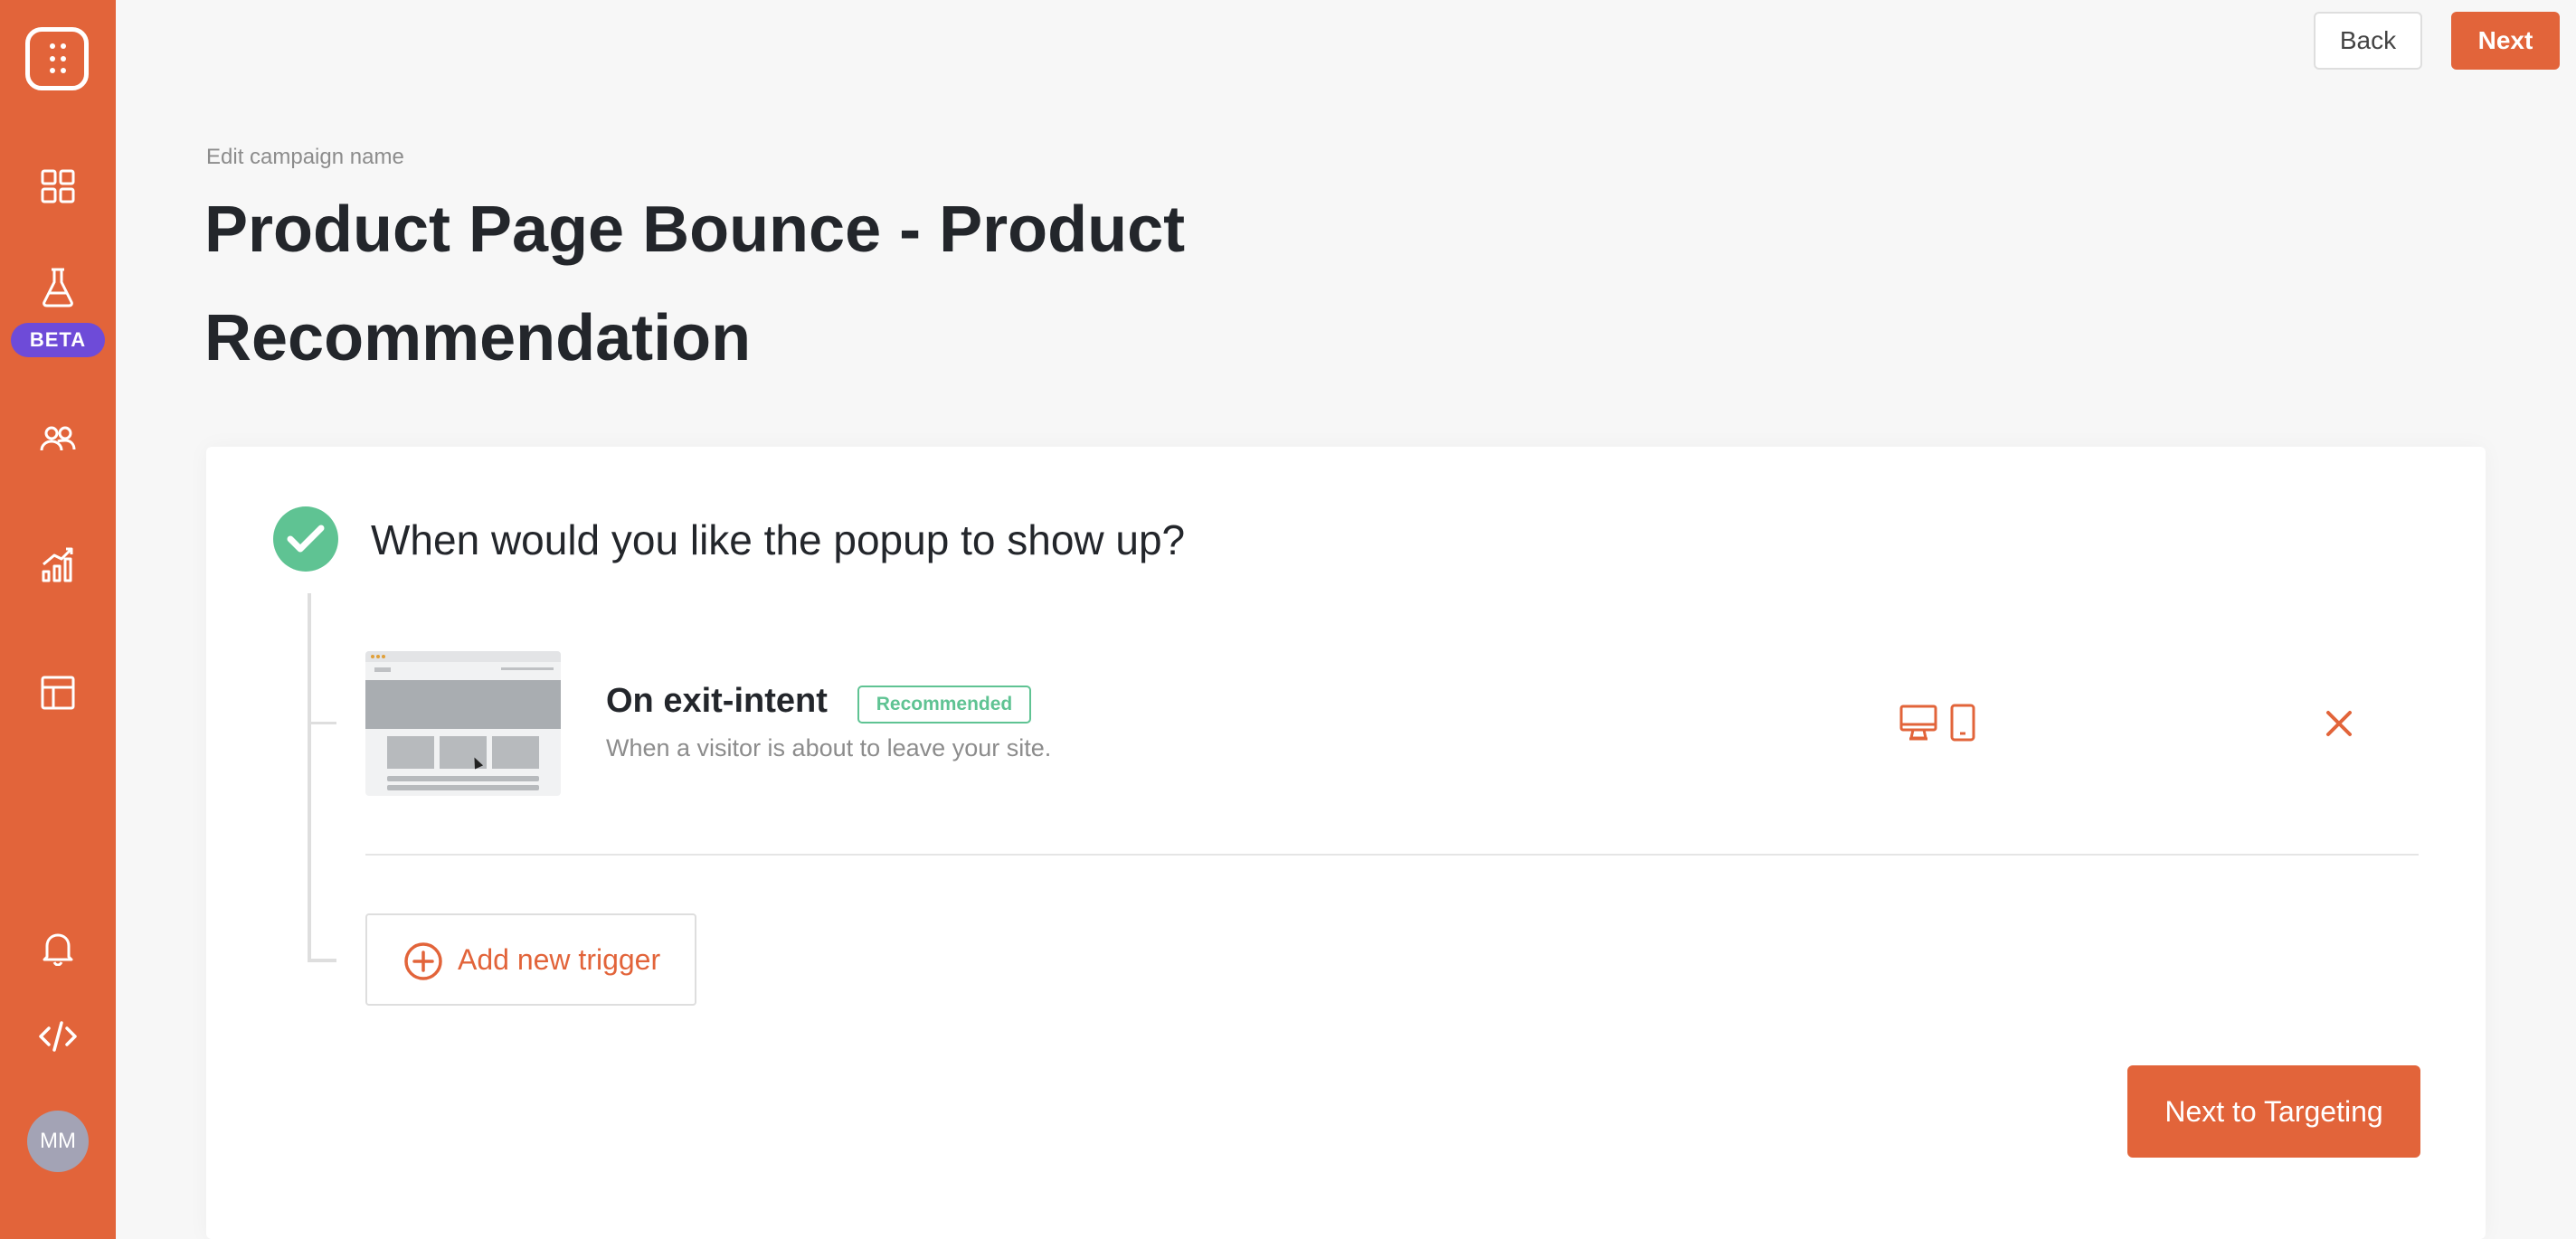 This screenshot has height=1239, width=2576. Describe the element at coordinates (463, 723) in the screenshot. I see `exit-intent-thumbnail` at that location.